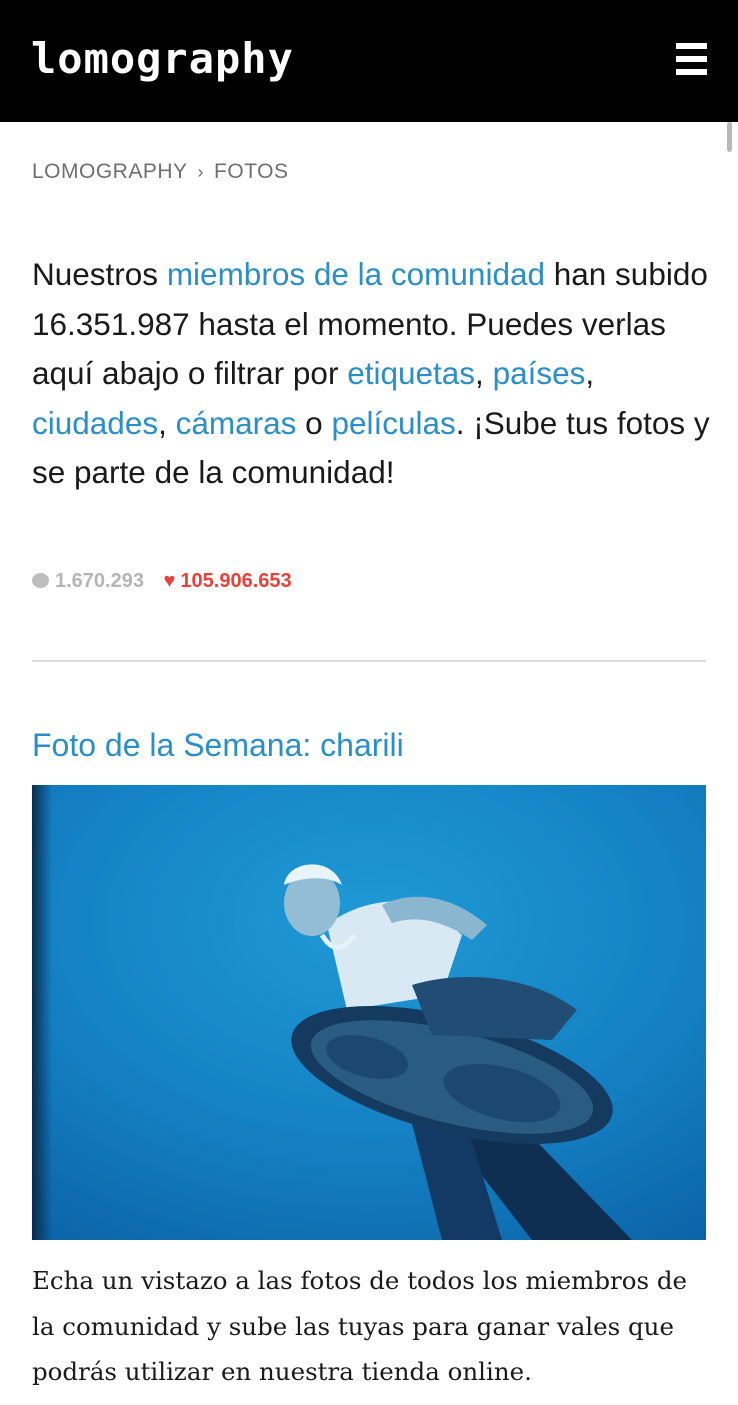 The width and height of the screenshot is (738, 1405). I want to click on films-link: películas, so click(393, 423).